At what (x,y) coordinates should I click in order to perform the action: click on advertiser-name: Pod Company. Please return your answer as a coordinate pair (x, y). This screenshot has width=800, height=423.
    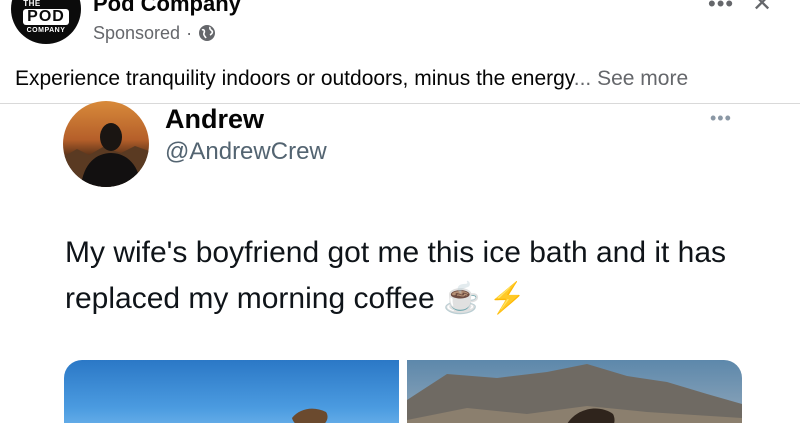
    Looking at the image, I should click on (167, 8).